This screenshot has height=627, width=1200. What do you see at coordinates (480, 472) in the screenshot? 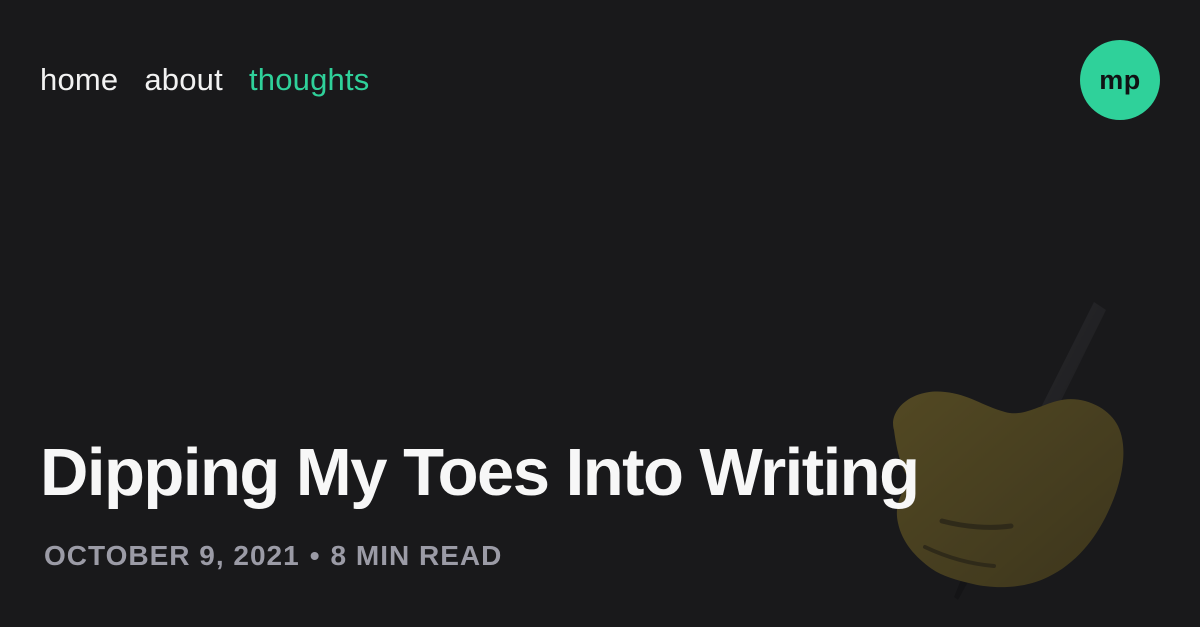
I see `post-title: Dipping My Toes Into Writing` at bounding box center [480, 472].